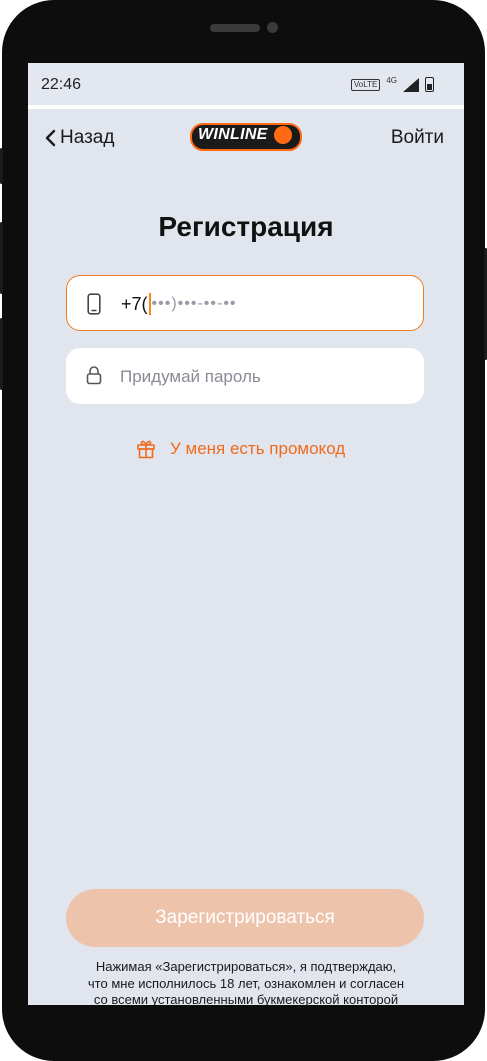 This screenshot has height=1061, width=487. What do you see at coordinates (246, 107) in the screenshot?
I see `status-divider` at bounding box center [246, 107].